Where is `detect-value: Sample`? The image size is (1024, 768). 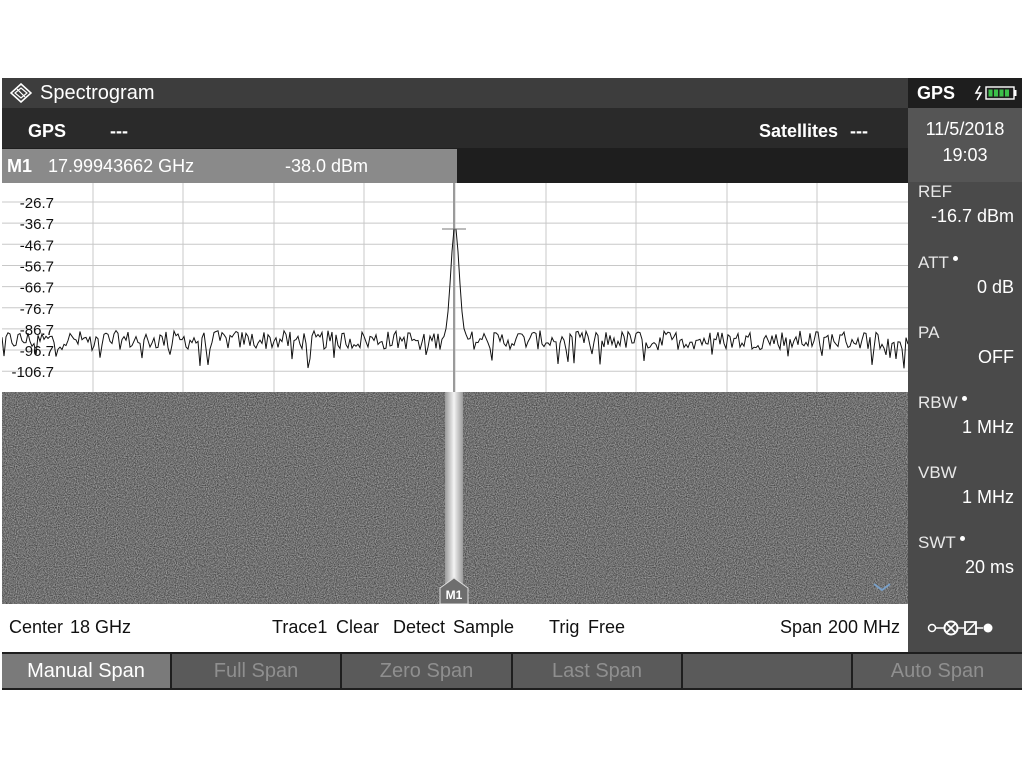
detect-value: Sample is located at coordinates (483, 627).